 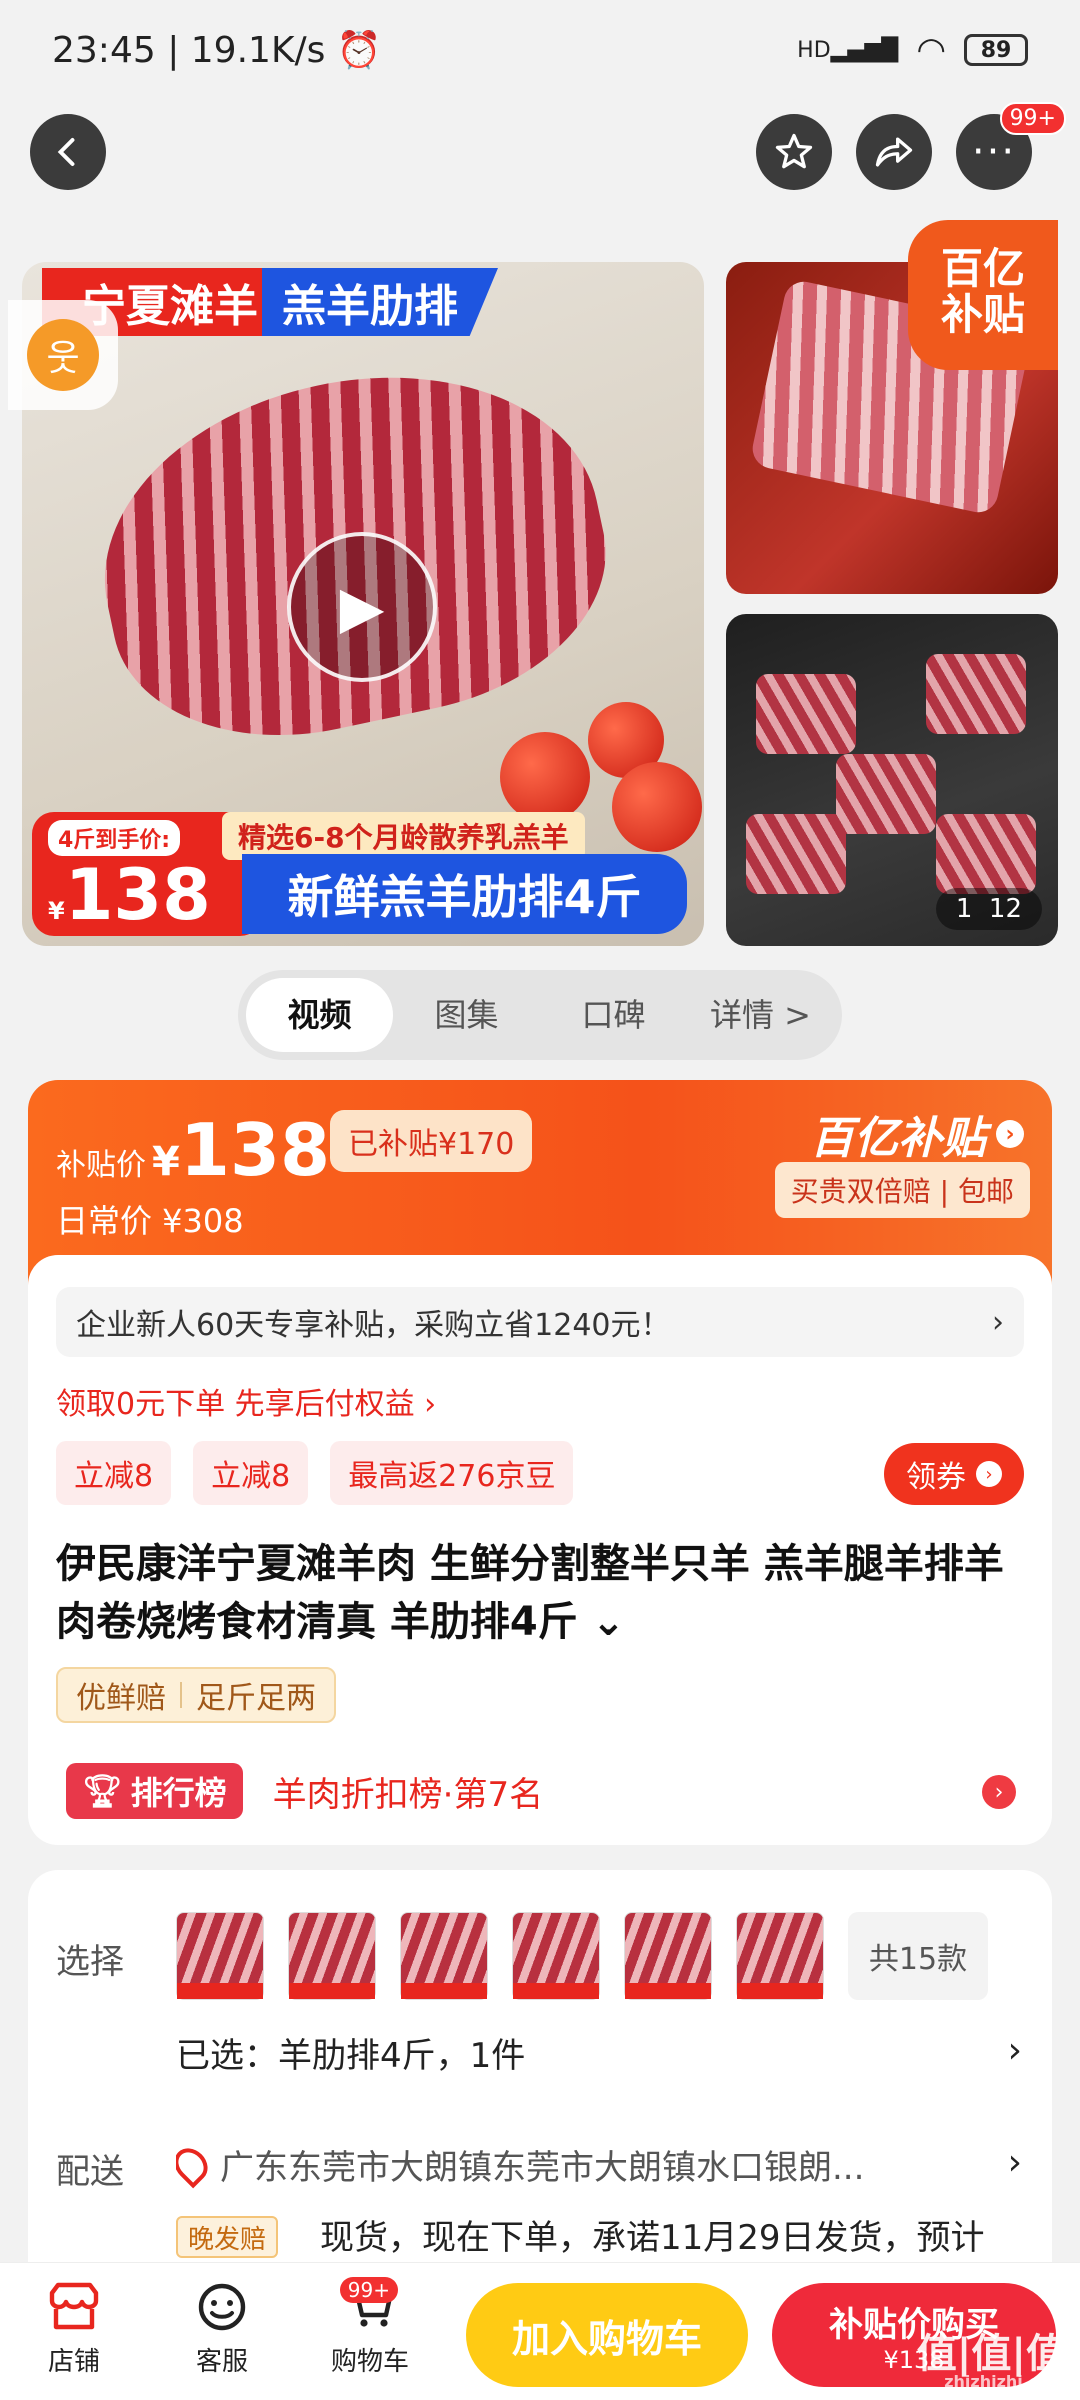 I want to click on signal-icon: HD▂▄▆█, so click(x=848, y=50).